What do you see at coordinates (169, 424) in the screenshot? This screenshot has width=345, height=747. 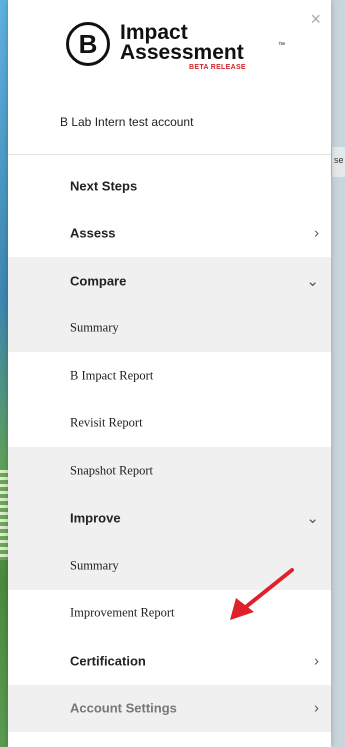 I see `nav-item-revisit-report: Revisit Report` at bounding box center [169, 424].